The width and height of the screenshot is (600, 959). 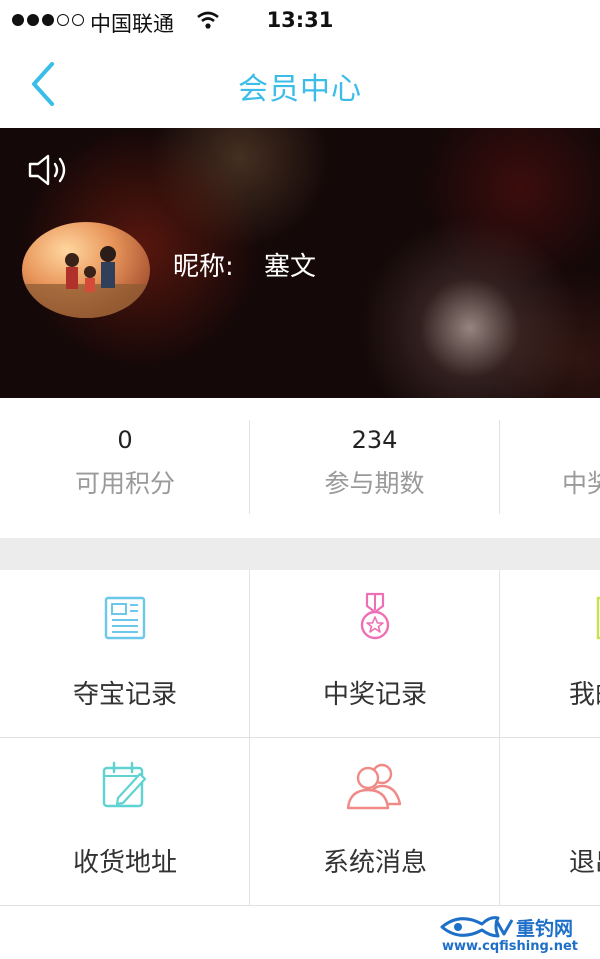 I want to click on stat-label: 中奖, so click(x=581, y=483).